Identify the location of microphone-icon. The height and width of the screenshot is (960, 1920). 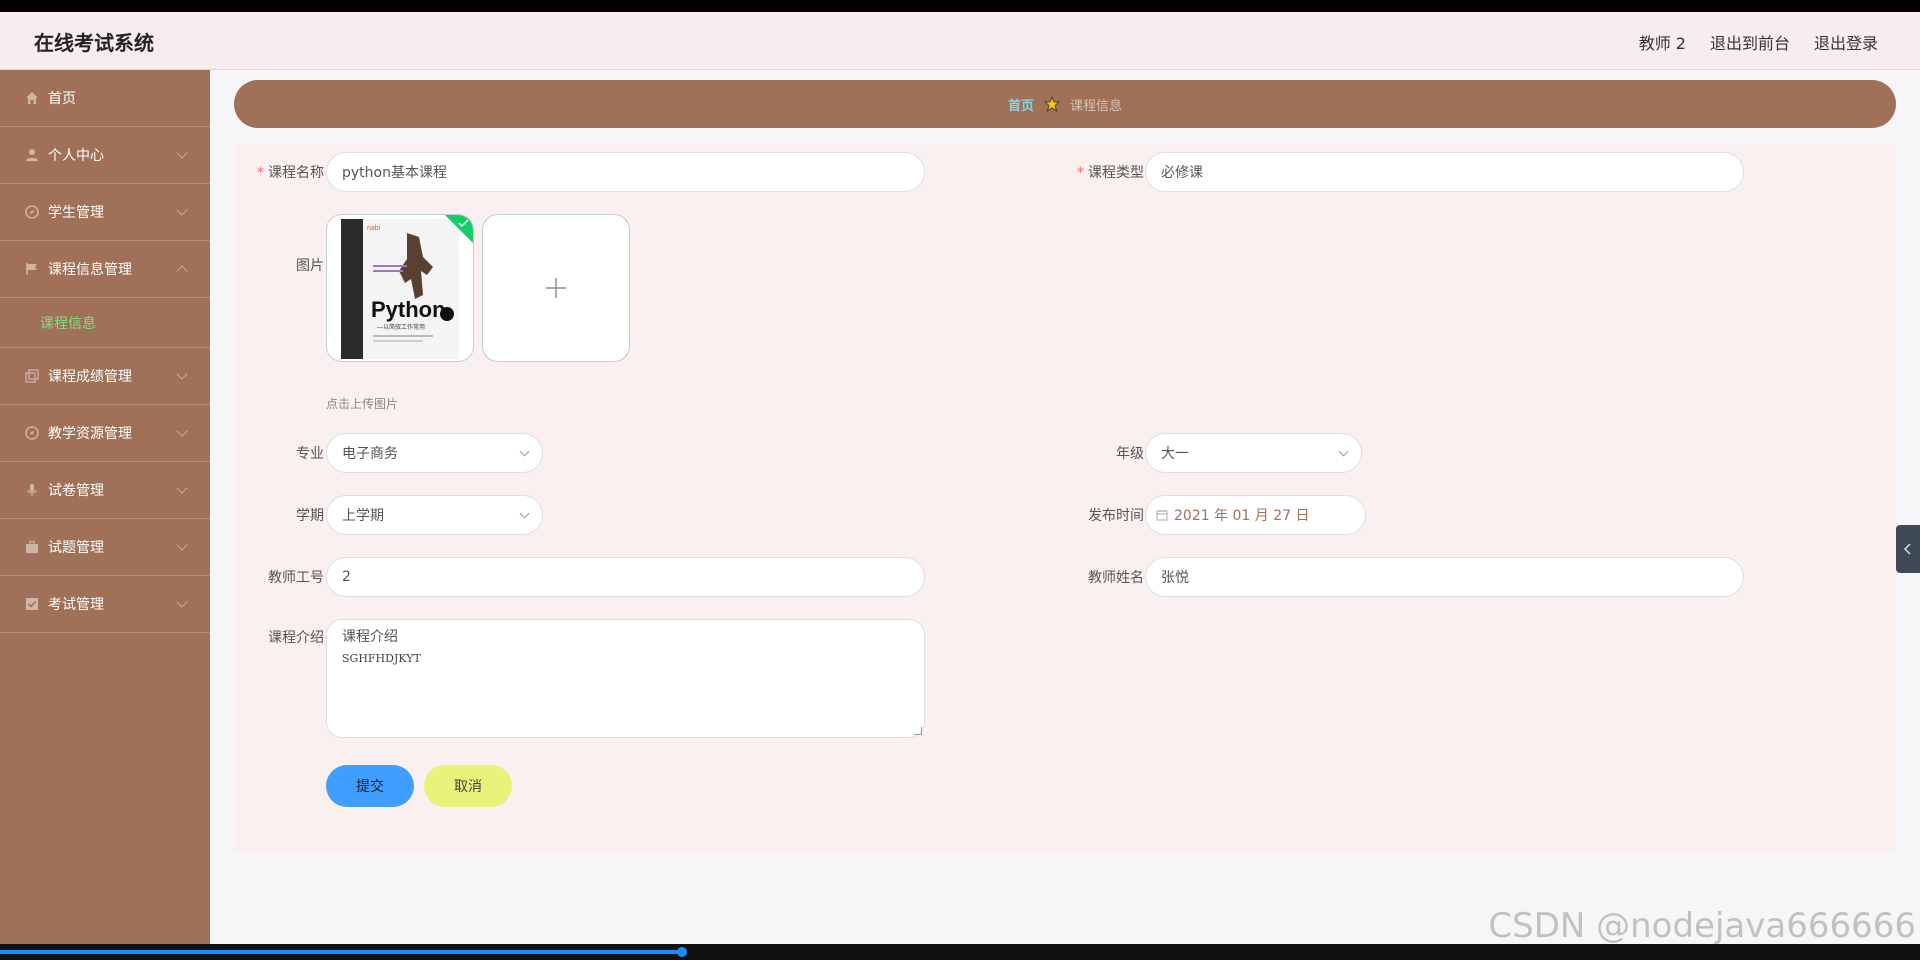
(32, 490).